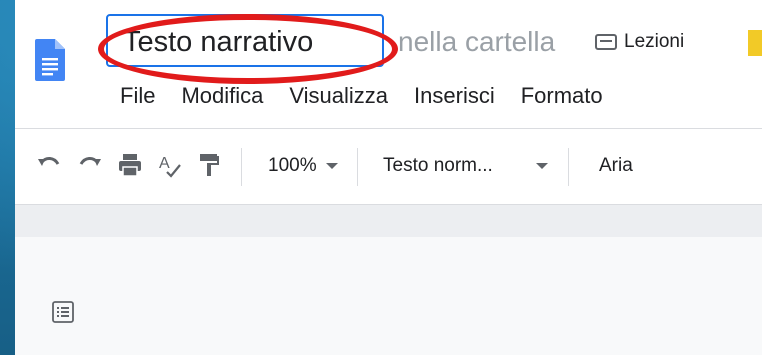 The height and width of the screenshot is (355, 762). Describe the element at coordinates (90, 165) in the screenshot. I see `redo-icon` at that location.